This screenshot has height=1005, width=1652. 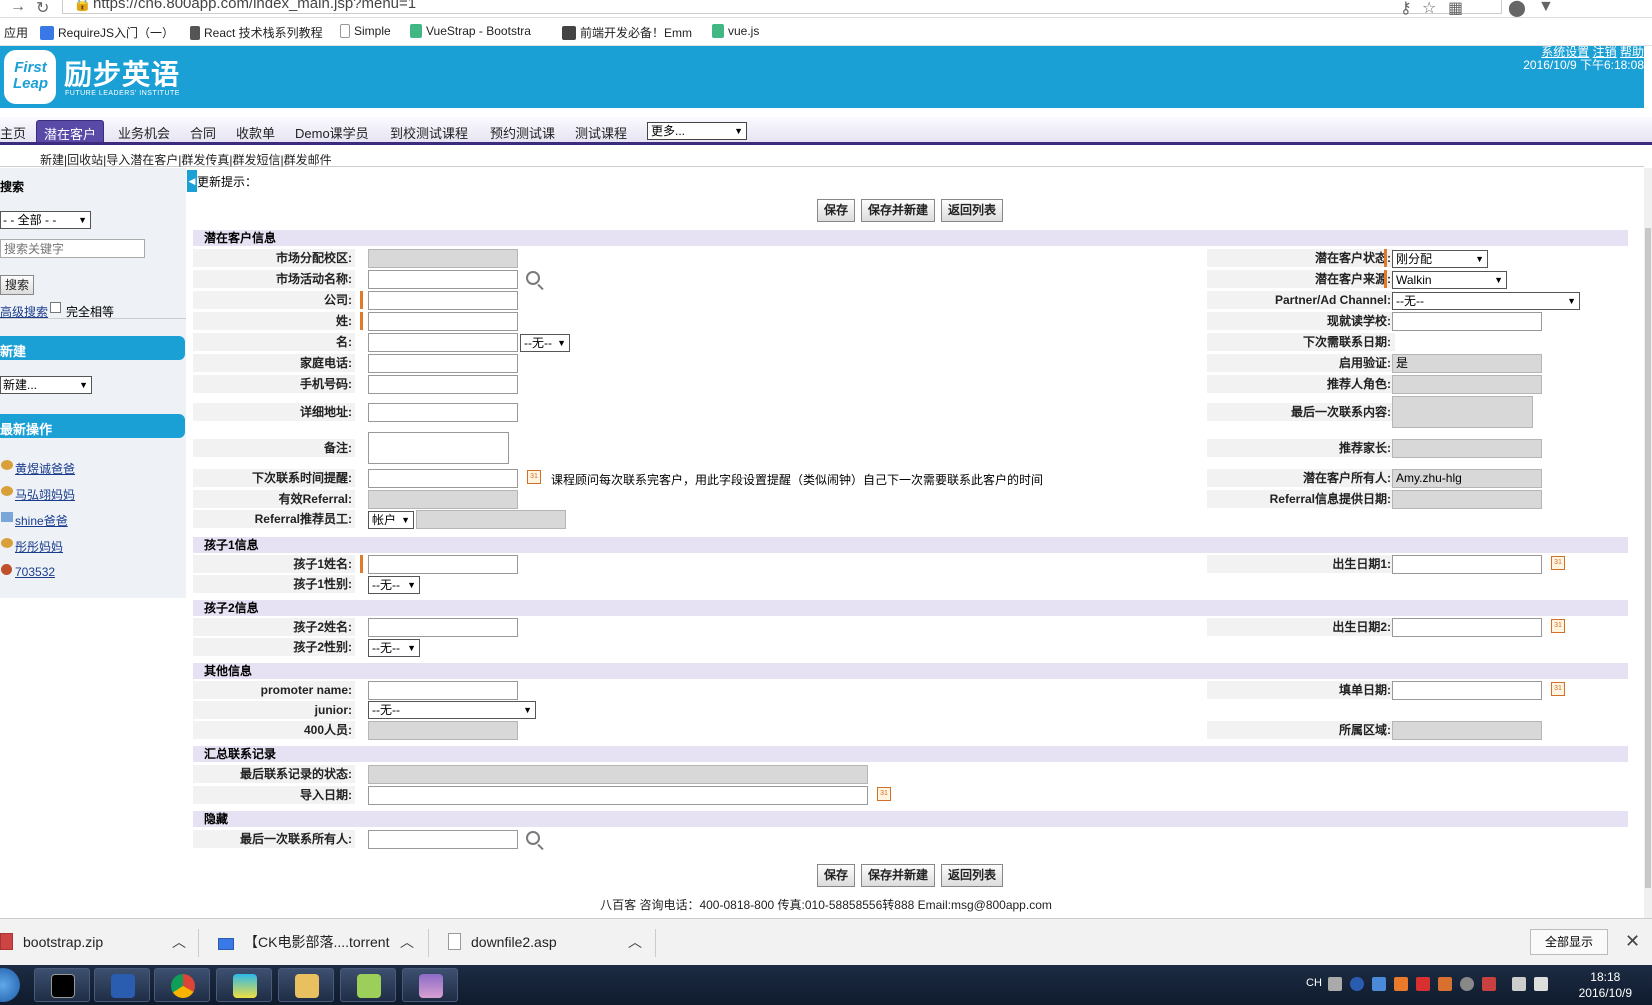 What do you see at coordinates (46, 385) in the screenshot?
I see `new-select: 新建... ▼` at bounding box center [46, 385].